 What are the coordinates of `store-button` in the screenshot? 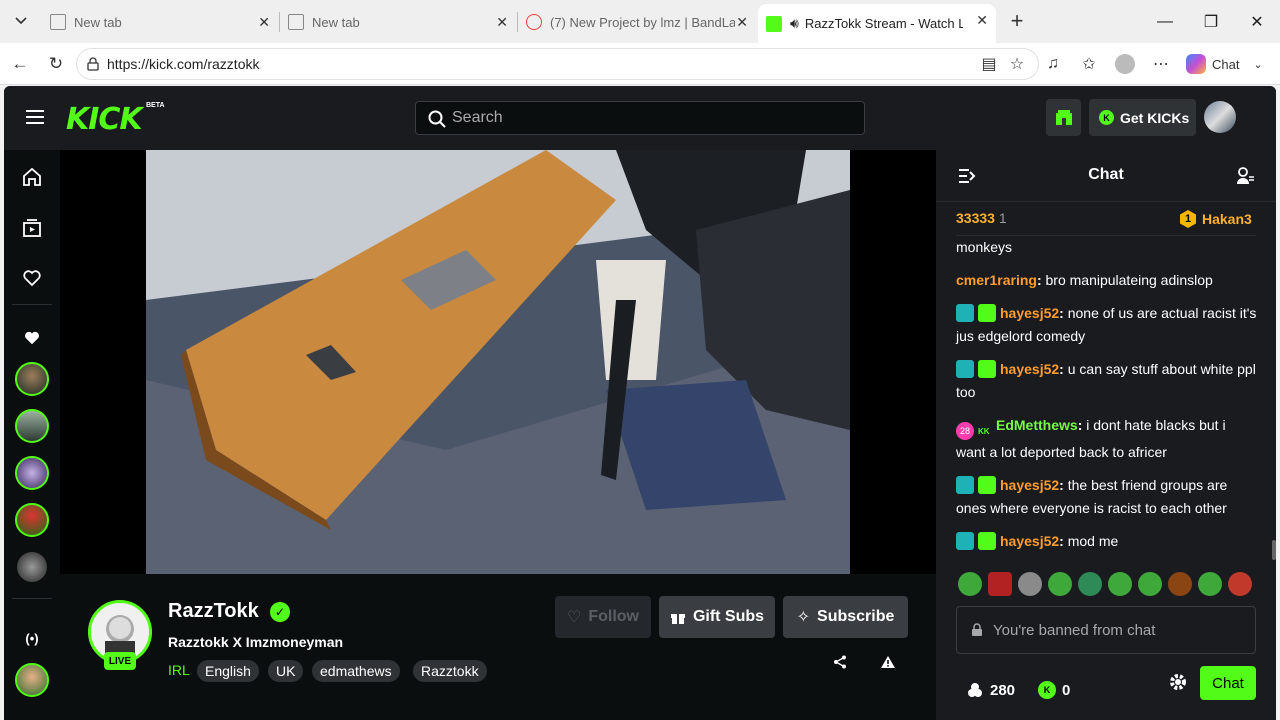 It's located at (1063, 117).